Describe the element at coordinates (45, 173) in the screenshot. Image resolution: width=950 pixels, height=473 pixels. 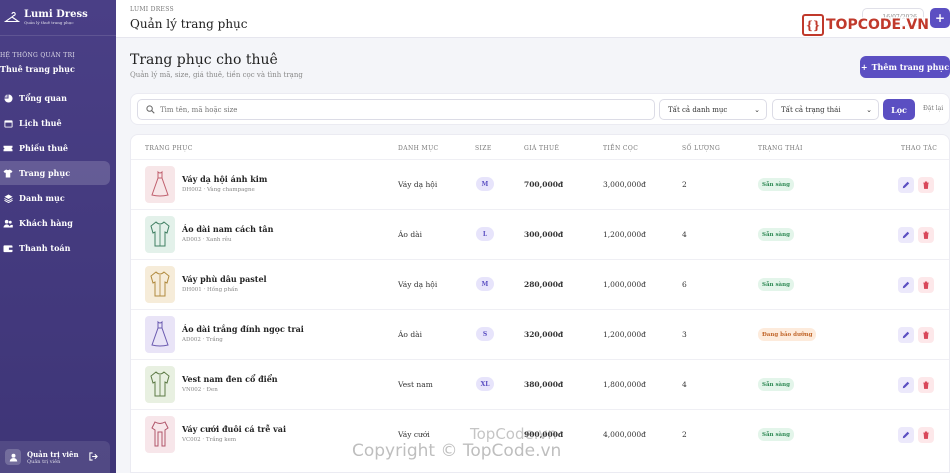
I see `sidebar-item-label: Trang phục` at that location.